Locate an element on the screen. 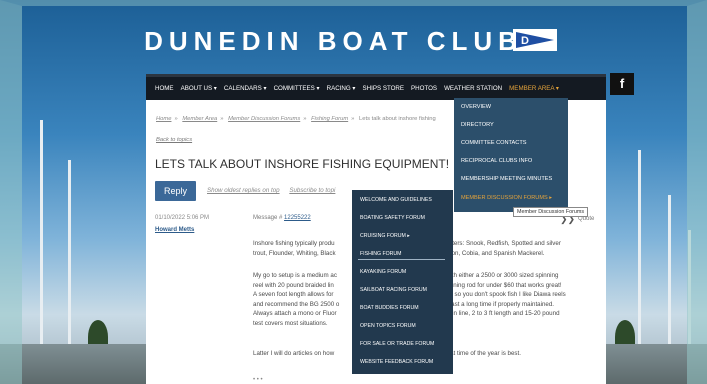  message-number: Message # 12255222 is located at coordinates (282, 218).